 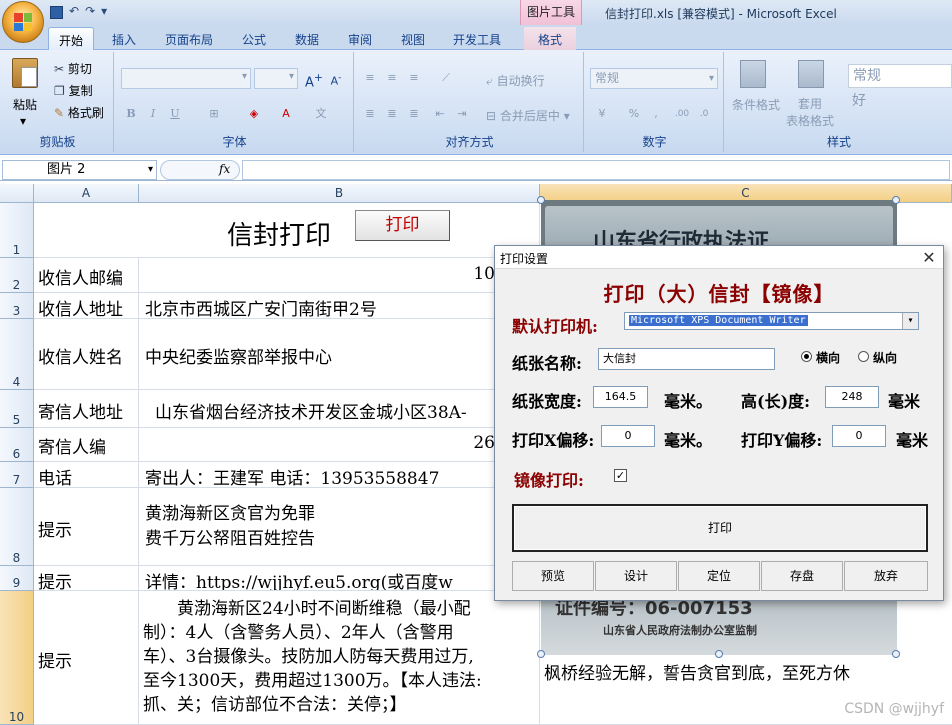 What do you see at coordinates (339, 409) in the screenshot?
I see `cell-b5: 山东省烟台经济技术开发区金城小区38A-` at bounding box center [339, 409].